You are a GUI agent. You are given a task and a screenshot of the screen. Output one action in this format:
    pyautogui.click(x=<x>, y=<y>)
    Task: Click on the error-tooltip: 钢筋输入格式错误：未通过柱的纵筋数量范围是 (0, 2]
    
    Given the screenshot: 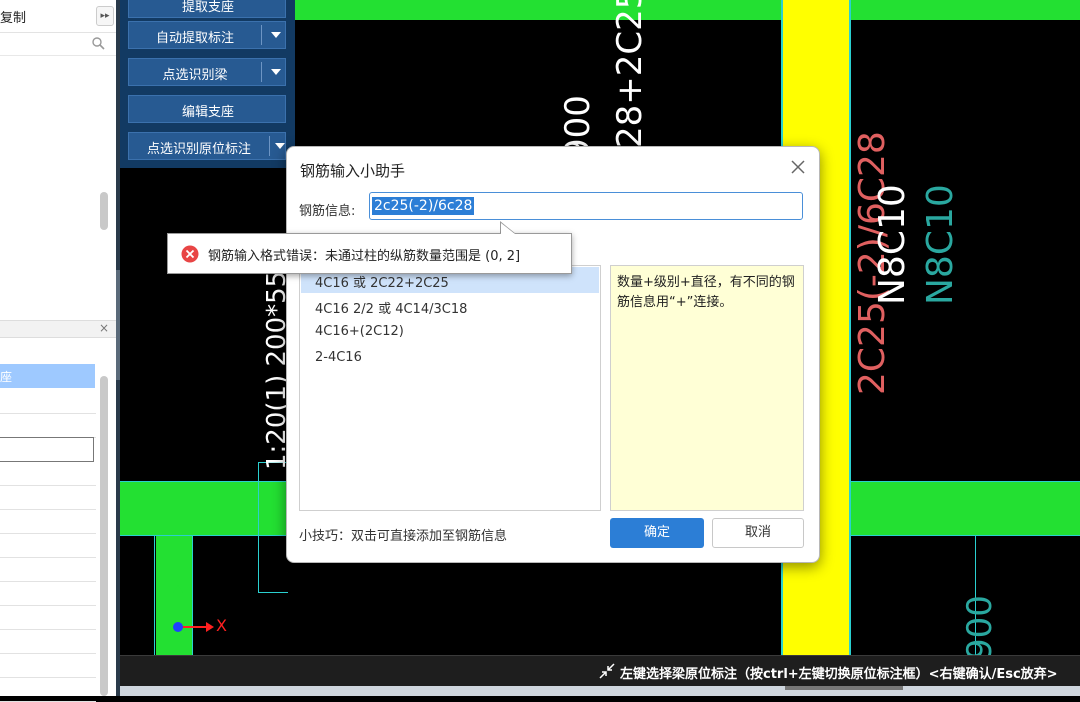 What is the action you would take?
    pyautogui.click(x=369, y=253)
    